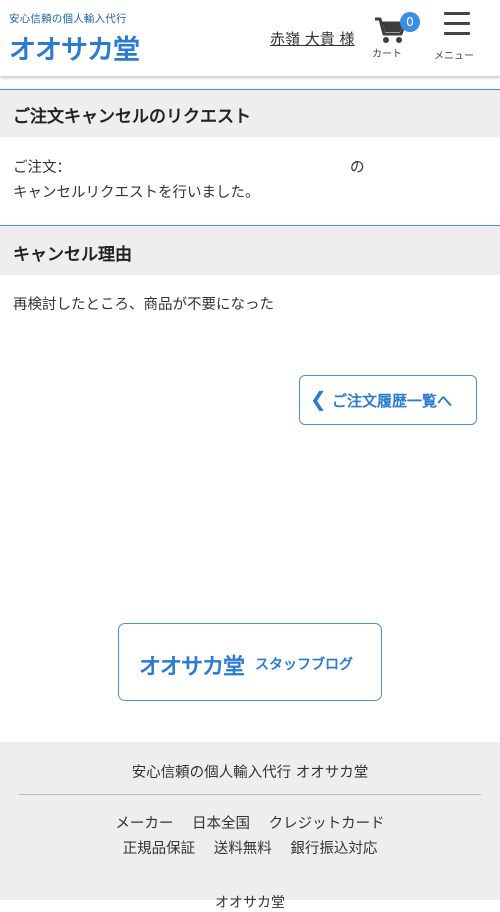 This screenshot has width=500, height=912. What do you see at coordinates (143, 305) in the screenshot?
I see `cancel-reason-text: 再検討したところ、商品が不要になった` at bounding box center [143, 305].